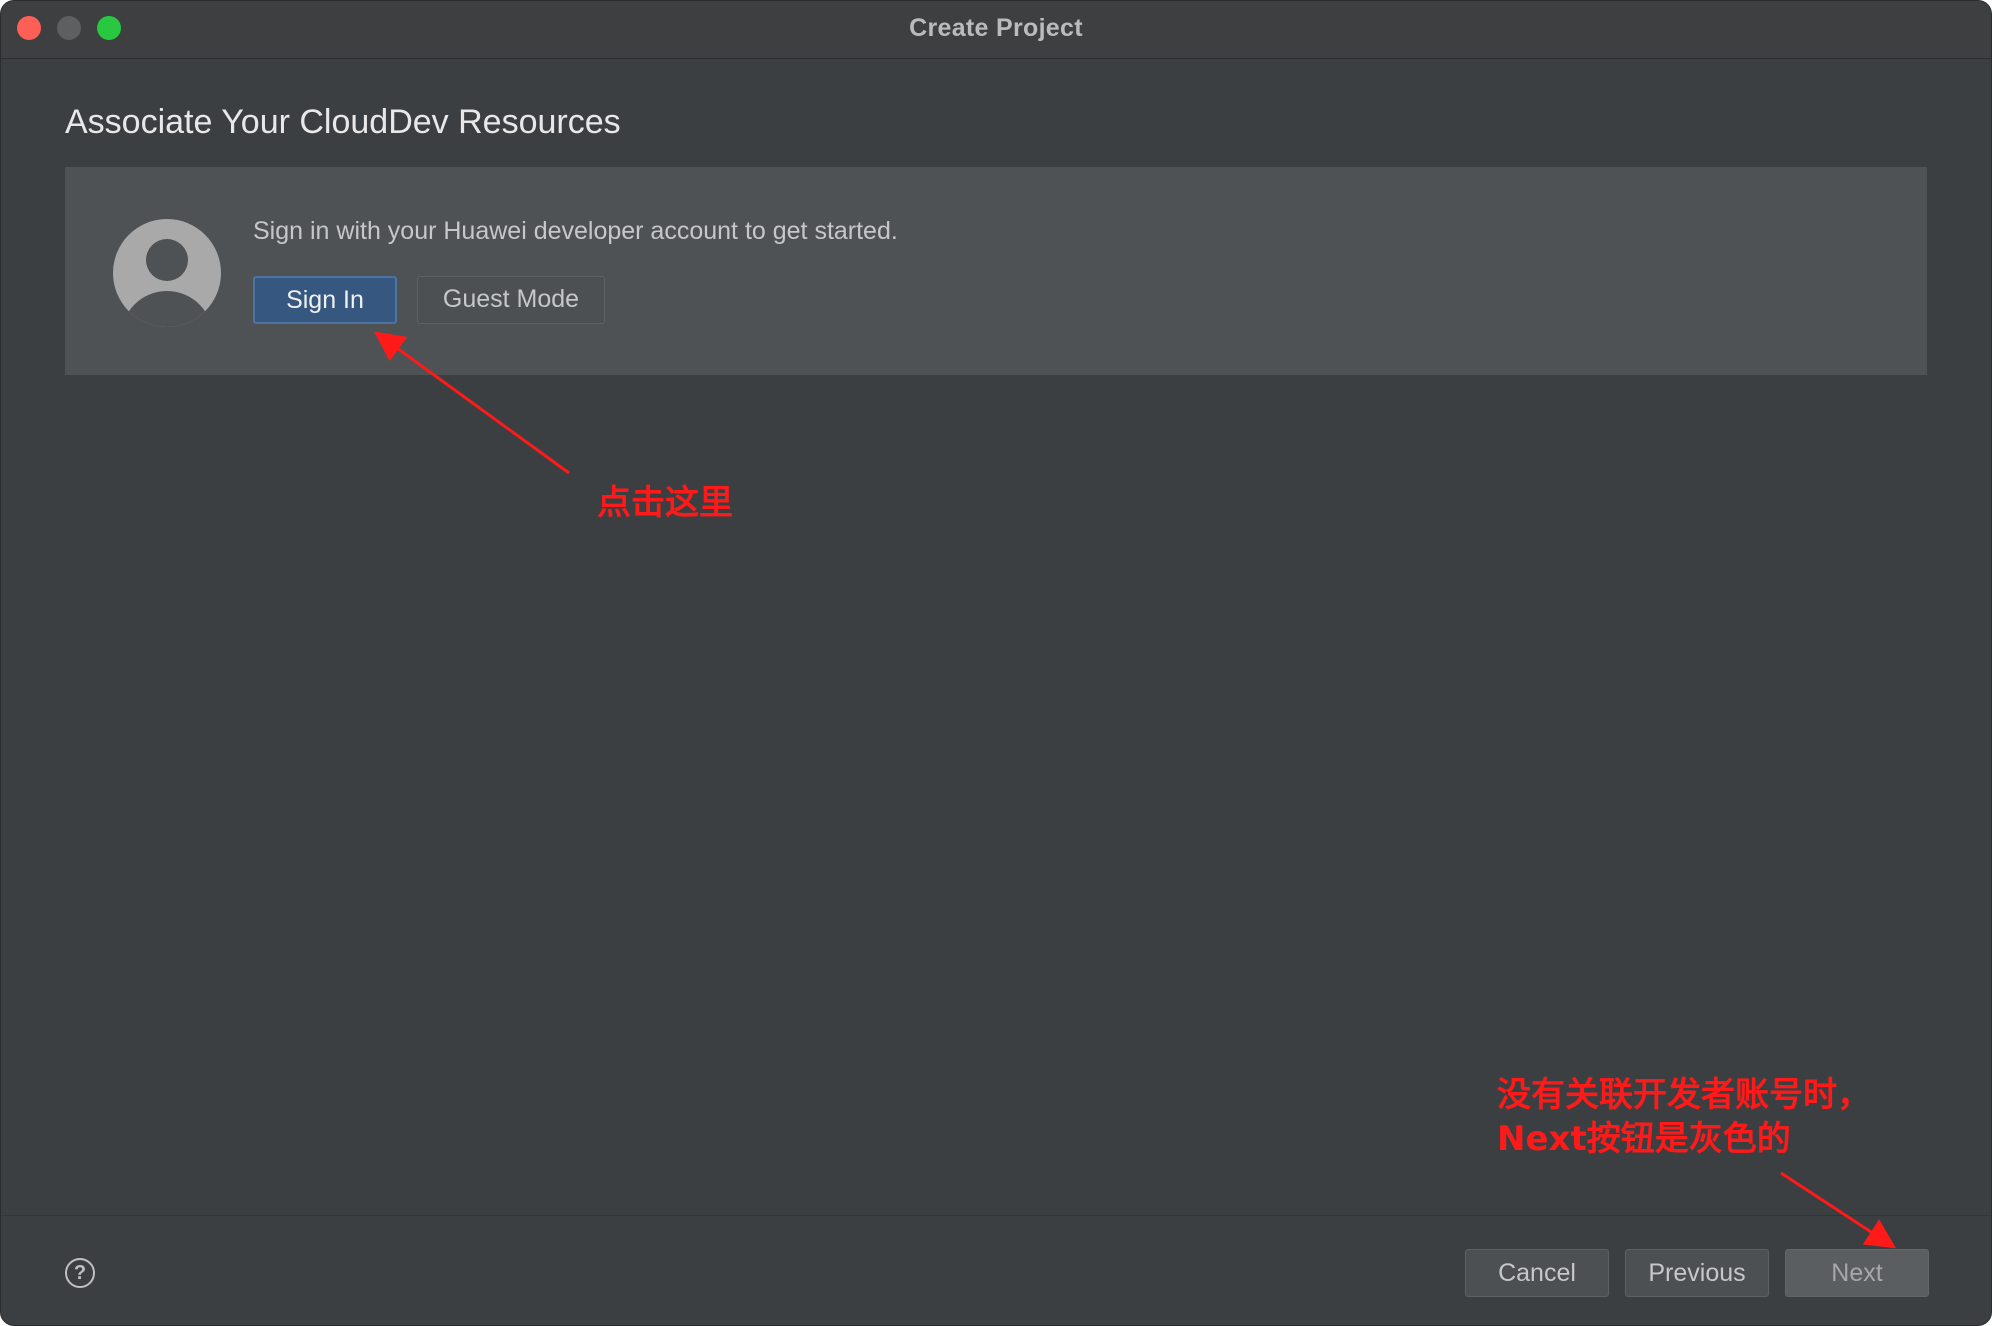 The height and width of the screenshot is (1326, 1992). What do you see at coordinates (1838, 1210) in the screenshot?
I see `arrow-to-next-icon` at bounding box center [1838, 1210].